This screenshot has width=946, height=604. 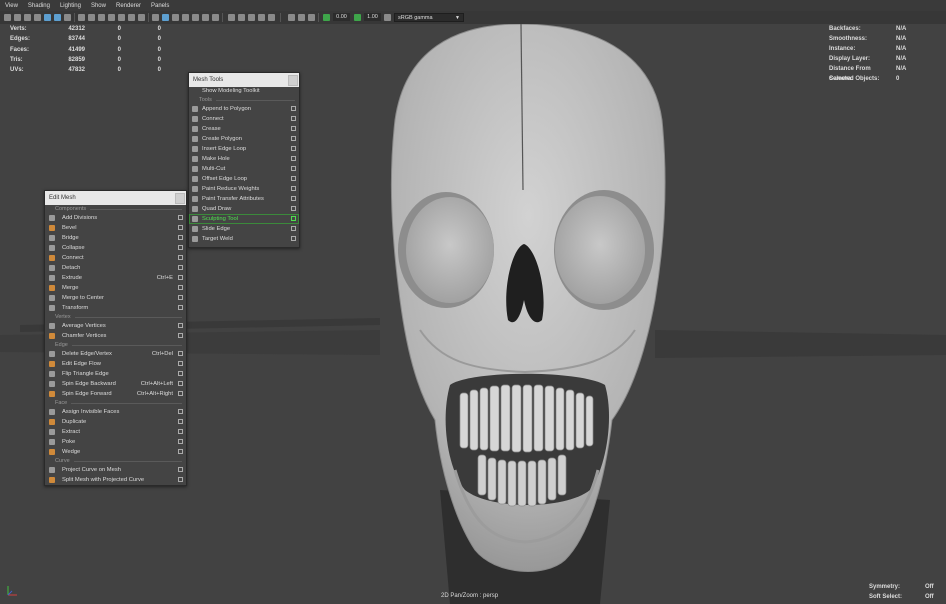 What do you see at coordinates (27, 17) in the screenshot?
I see `bookmark-icon` at bounding box center [27, 17].